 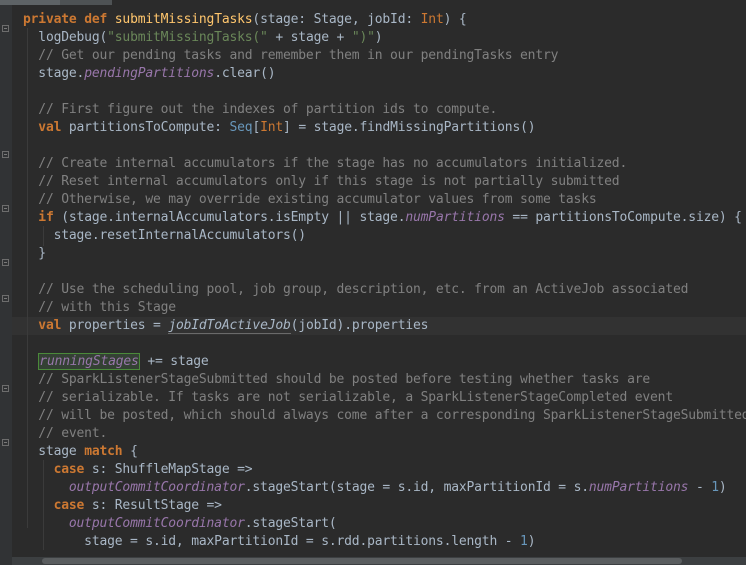 What do you see at coordinates (99, 19) in the screenshot?
I see `code-token: def` at bounding box center [99, 19].